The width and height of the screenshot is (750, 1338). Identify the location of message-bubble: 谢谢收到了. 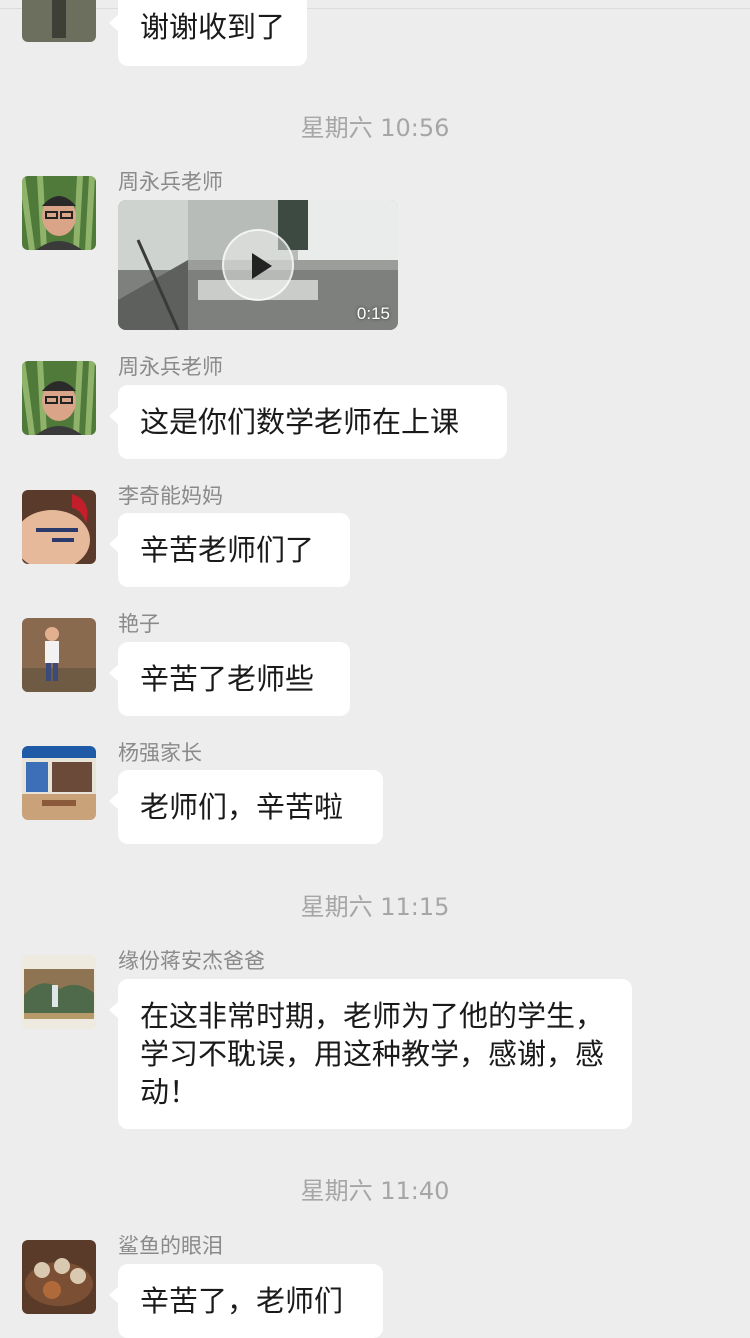
(208, 33).